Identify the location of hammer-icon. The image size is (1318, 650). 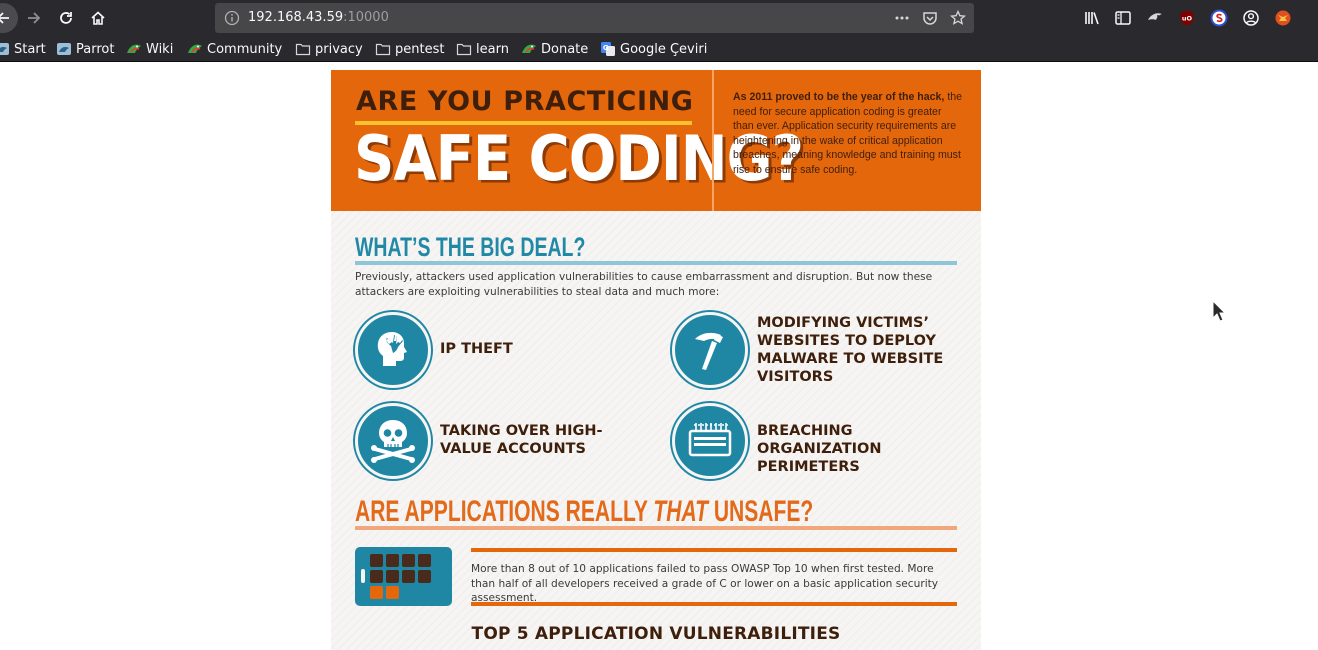
(709, 351).